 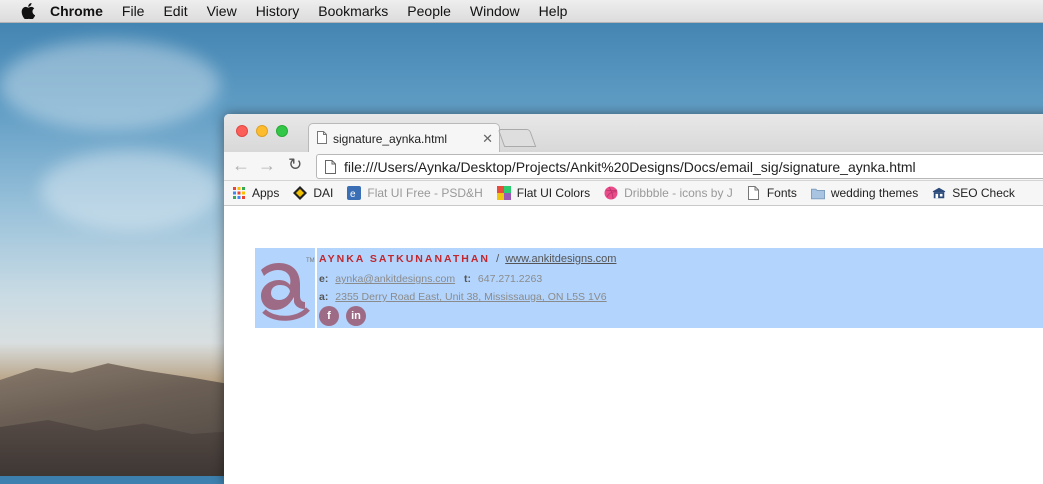 What do you see at coordinates (404, 259) in the screenshot?
I see `signature-name: AYNKA SATKUNANATHAN` at bounding box center [404, 259].